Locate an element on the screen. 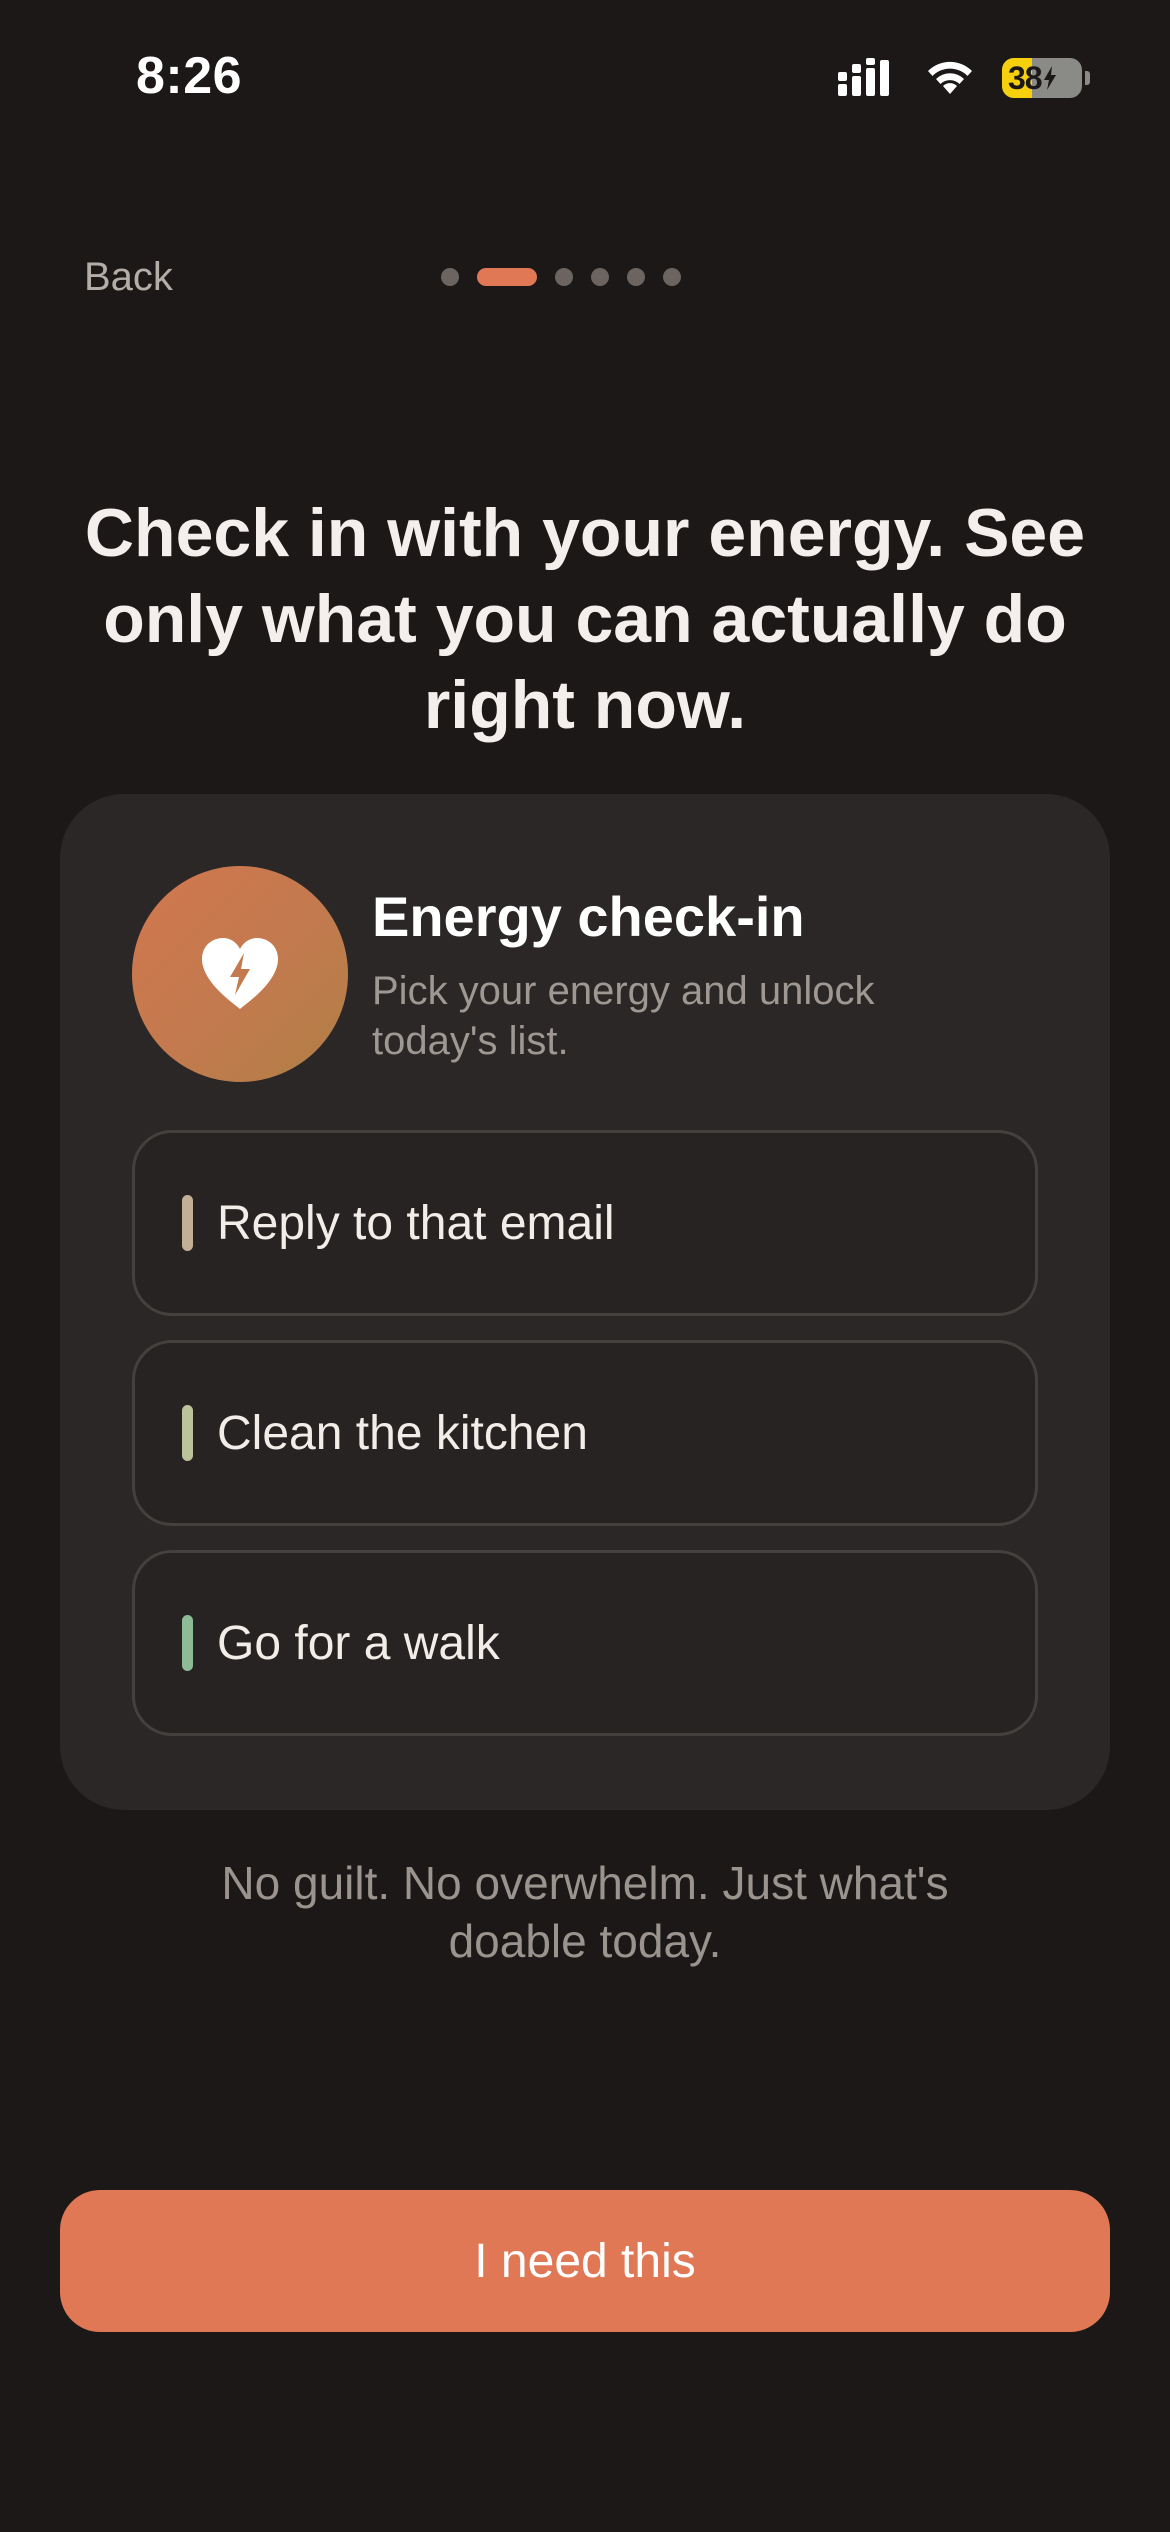 This screenshot has width=1170, height=2532. task-item: Clean the kitchen is located at coordinates (585, 1433).